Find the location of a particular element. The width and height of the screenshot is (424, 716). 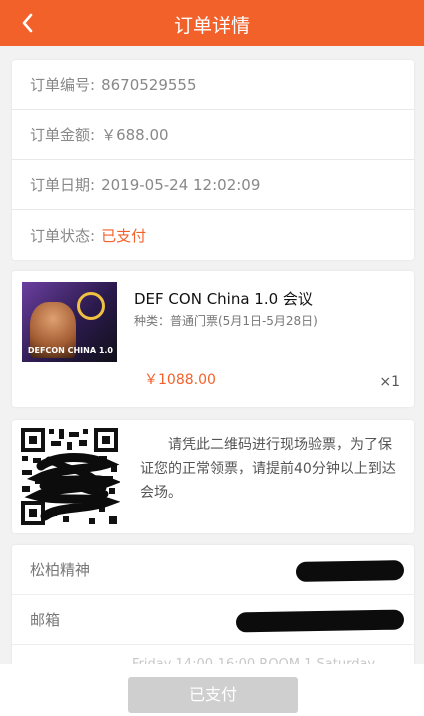

contact-email-row: 邮箱 is located at coordinates (213, 620).